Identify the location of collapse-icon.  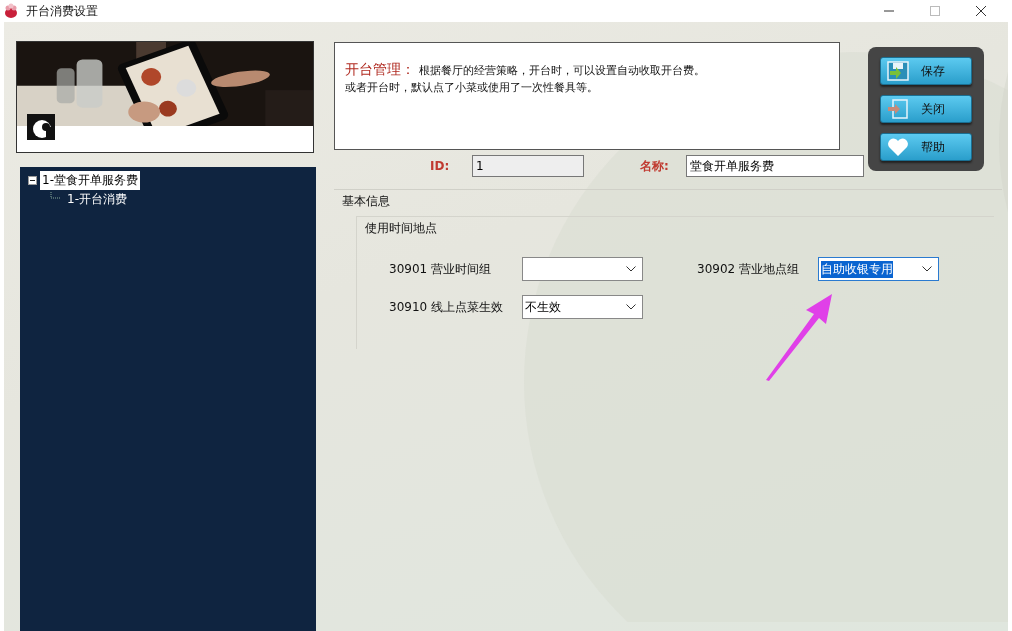
(32, 180).